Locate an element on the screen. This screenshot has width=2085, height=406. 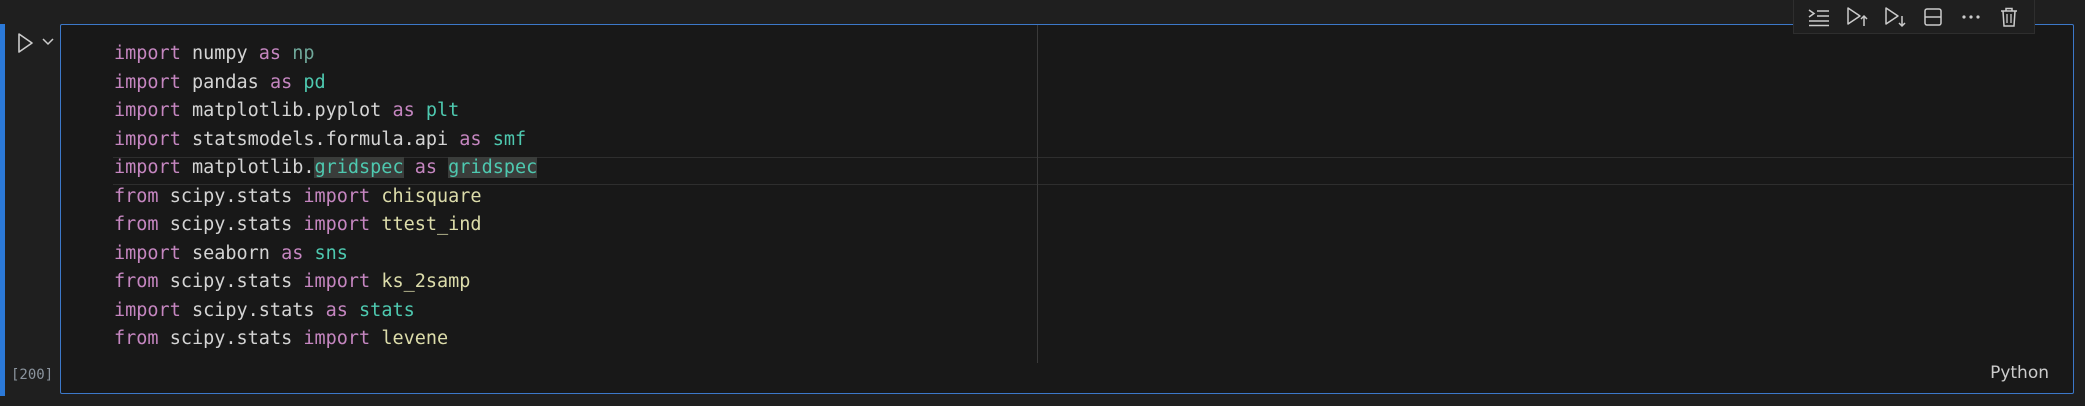
code-line: from scipy.stats import ks_2samp is located at coordinates (325, 282).